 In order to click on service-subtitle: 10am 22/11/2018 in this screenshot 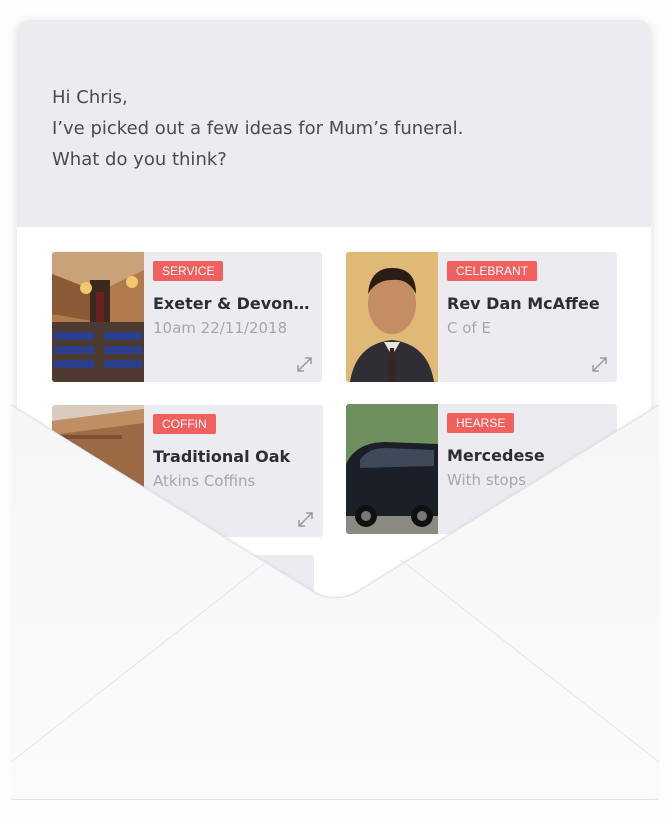, I will do `click(220, 328)`.